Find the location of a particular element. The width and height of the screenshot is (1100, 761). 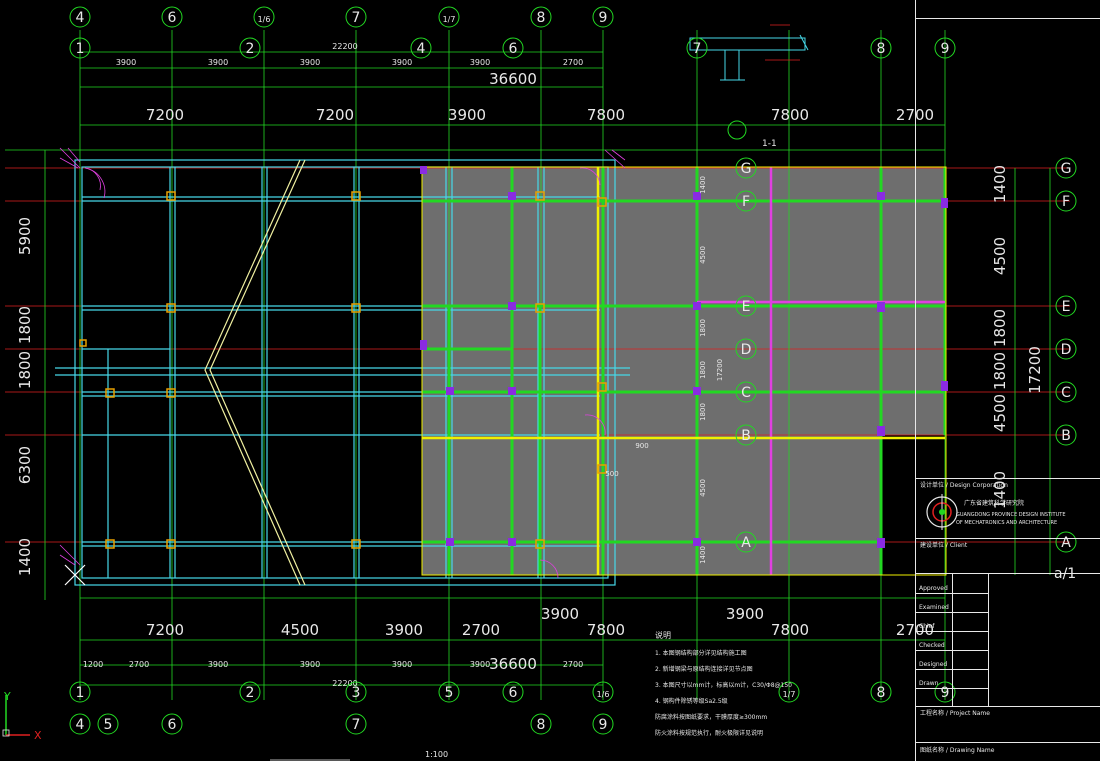

grid-top-2: 2 is located at coordinates (250, 49).